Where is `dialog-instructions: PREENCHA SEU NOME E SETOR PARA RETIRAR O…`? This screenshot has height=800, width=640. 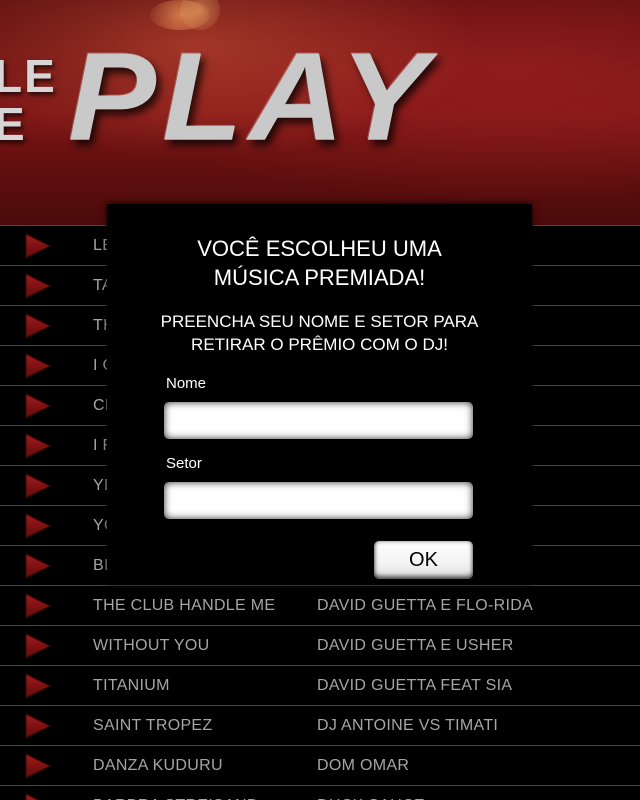 dialog-instructions: PREENCHA SEU NOME E SETOR PARA RETIRAR O… is located at coordinates (319, 333).